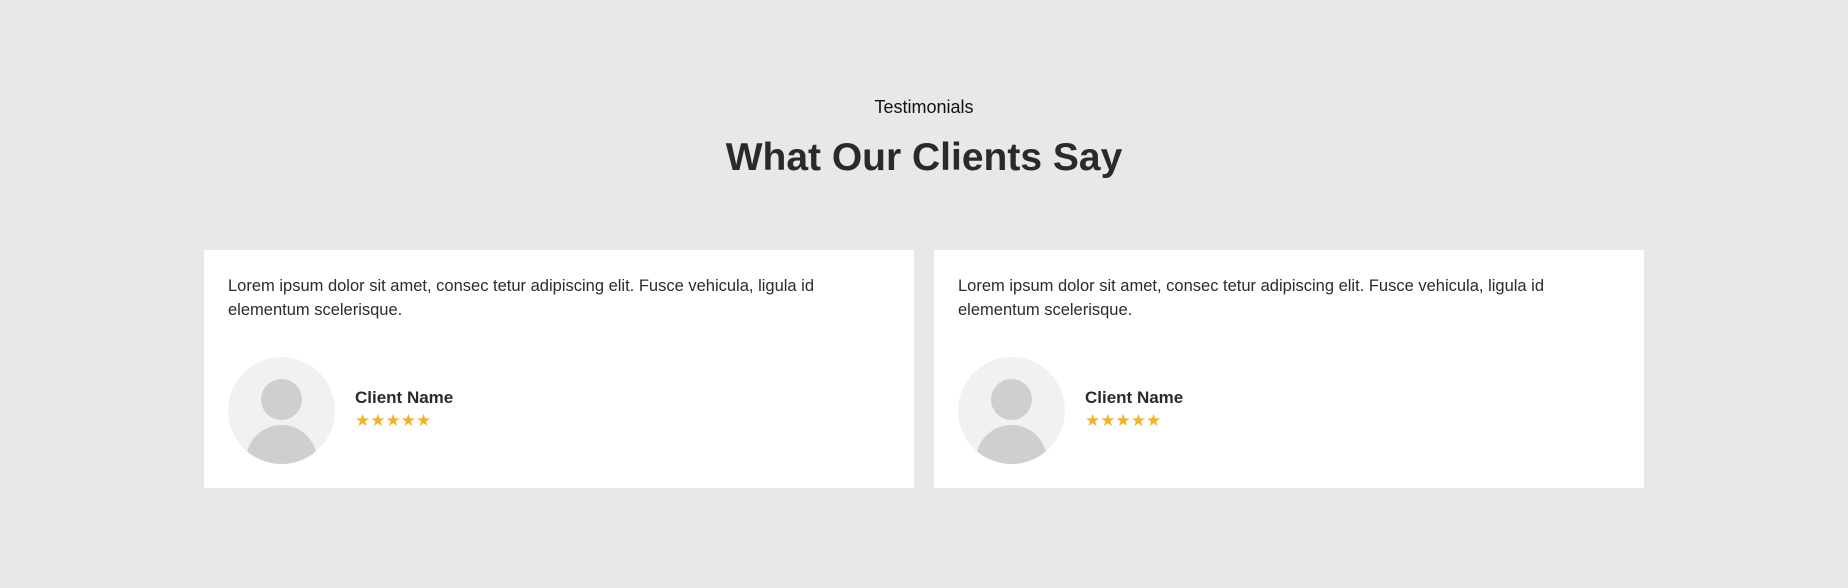  I want to click on section-title: What Our Clients Say, so click(924, 157).